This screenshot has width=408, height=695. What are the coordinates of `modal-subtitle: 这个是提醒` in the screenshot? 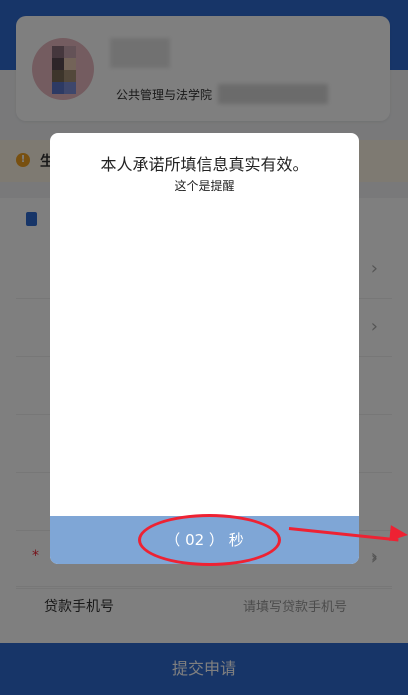 It's located at (204, 186).